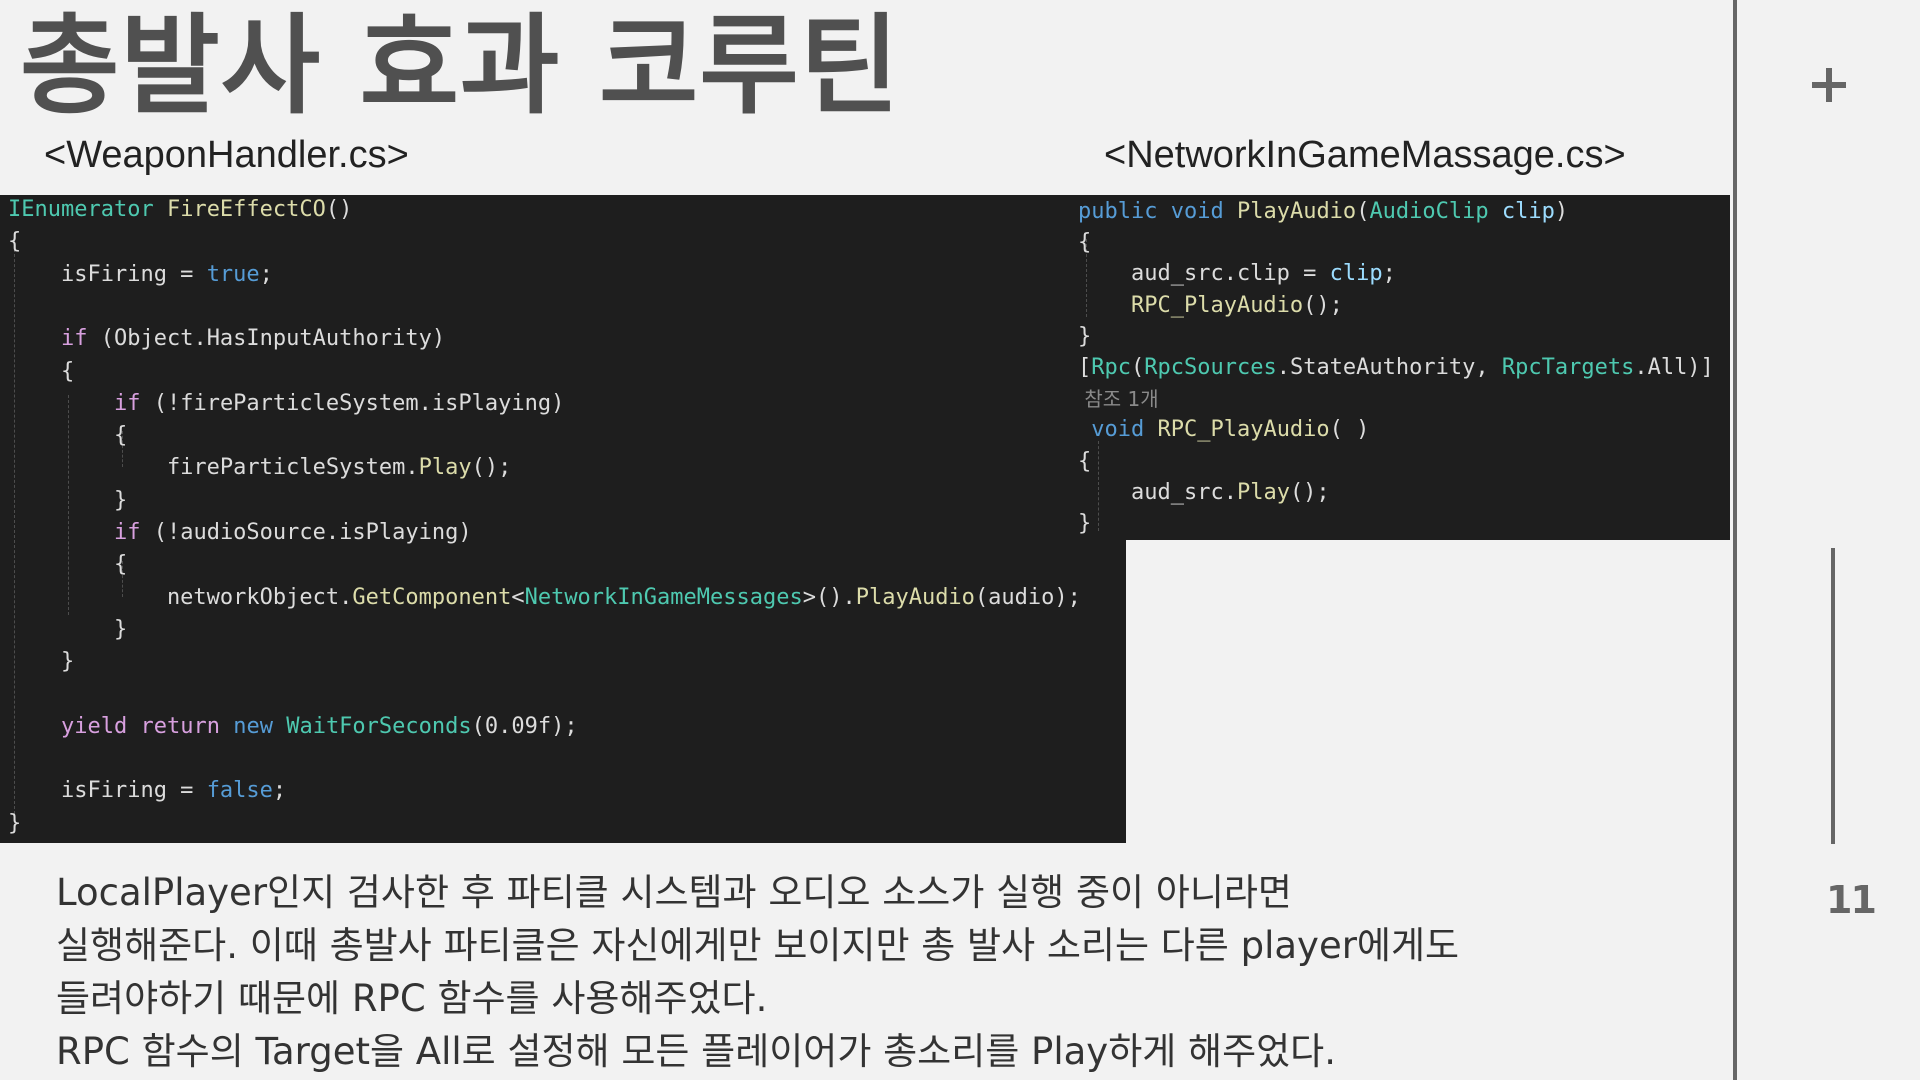 The image size is (1920, 1080). I want to click on code-line: IEnumerator FireEffectCO(), so click(180, 210).